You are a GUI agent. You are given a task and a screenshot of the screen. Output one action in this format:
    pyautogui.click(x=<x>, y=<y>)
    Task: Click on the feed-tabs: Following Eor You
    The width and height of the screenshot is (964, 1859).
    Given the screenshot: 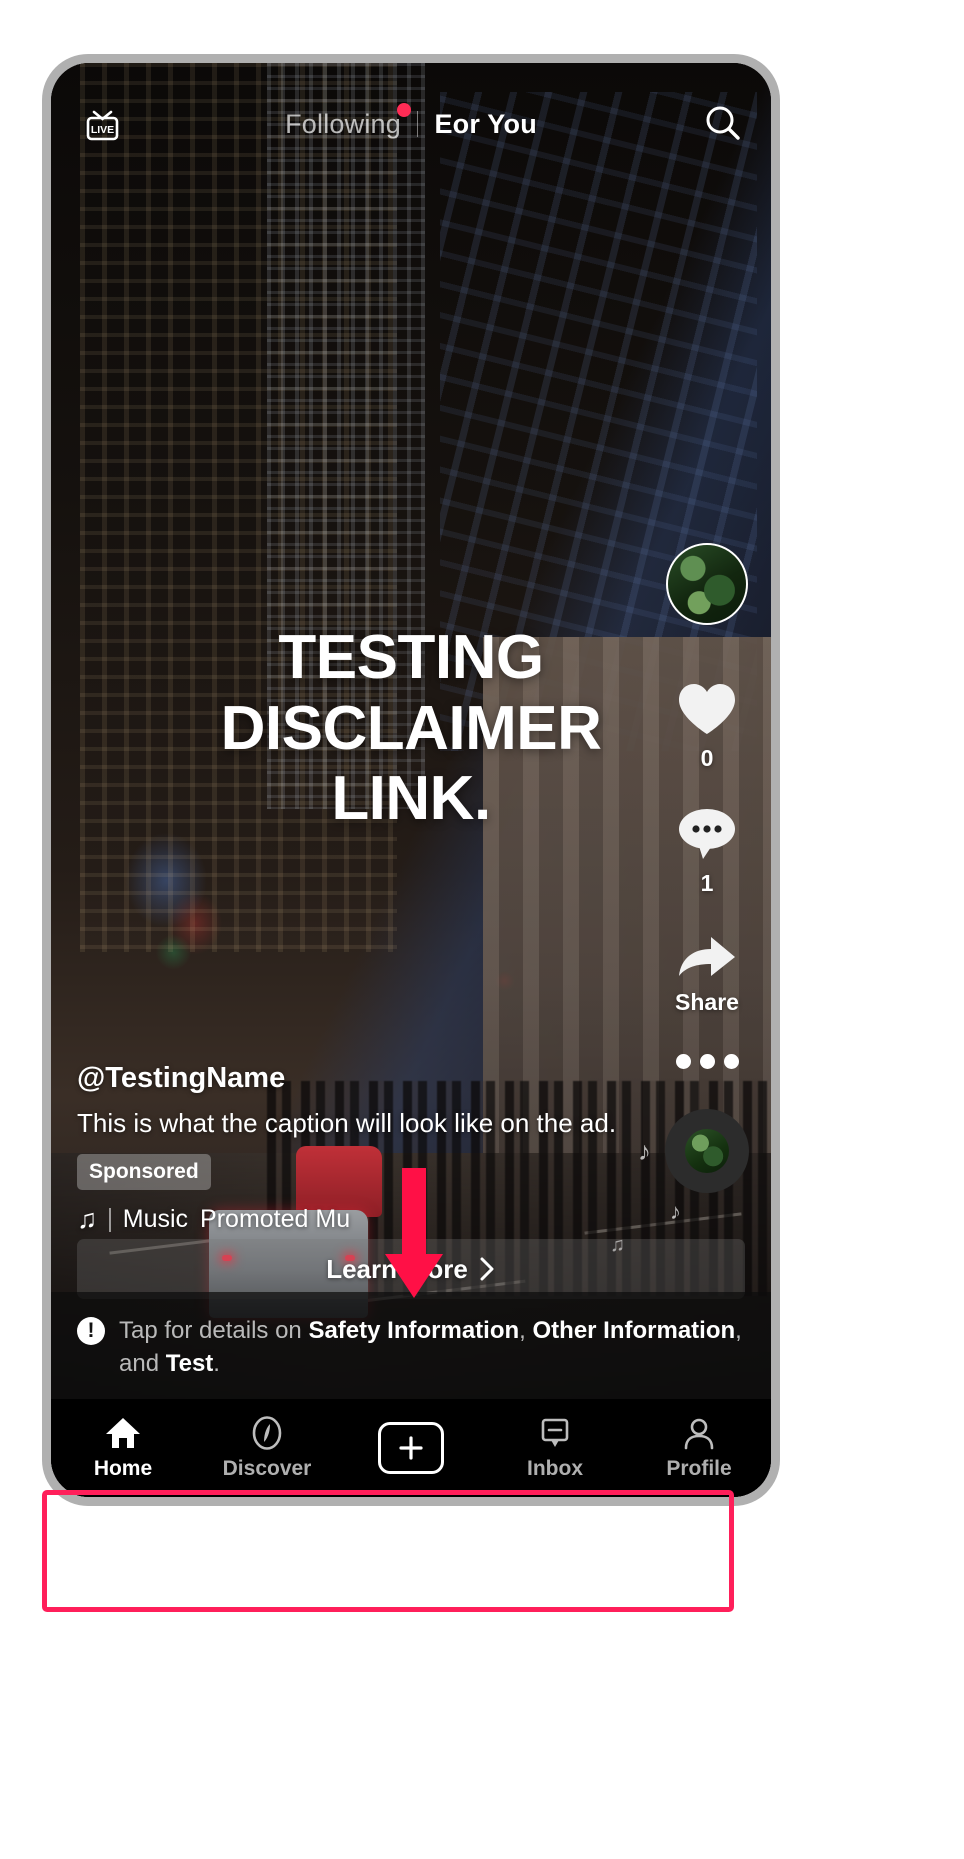 What is the action you would take?
    pyautogui.click(x=411, y=121)
    